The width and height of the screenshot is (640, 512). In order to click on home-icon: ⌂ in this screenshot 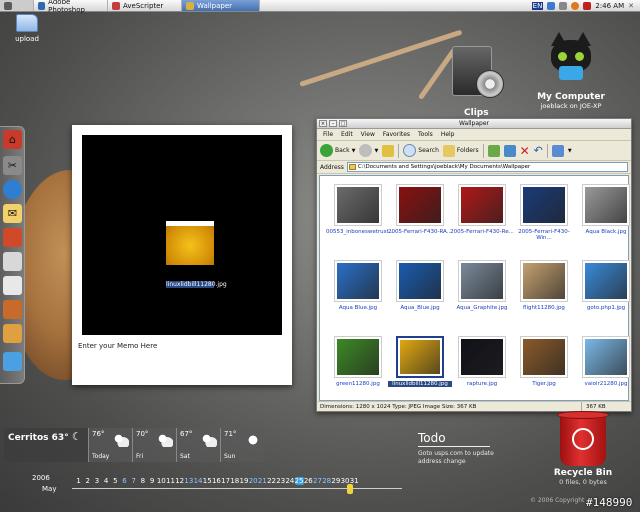, I will do `click(12, 139)`.